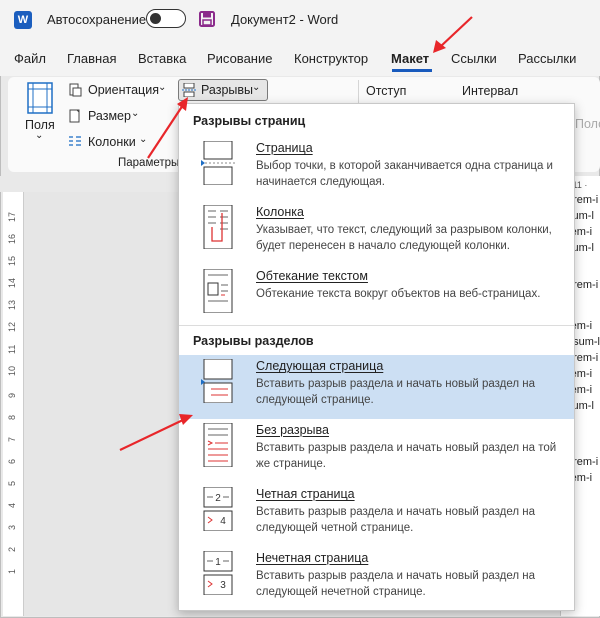 This screenshot has width=600, height=618. Describe the element at coordinates (587, 124) in the screenshot. I see `position-button-fragment: Поло` at that location.